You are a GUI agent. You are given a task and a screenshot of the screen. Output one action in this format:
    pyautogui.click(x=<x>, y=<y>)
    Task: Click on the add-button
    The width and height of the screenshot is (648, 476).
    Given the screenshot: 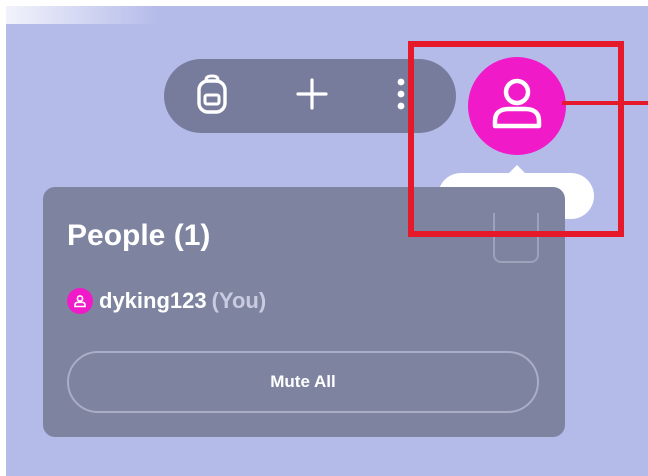 What is the action you would take?
    pyautogui.click(x=312, y=96)
    